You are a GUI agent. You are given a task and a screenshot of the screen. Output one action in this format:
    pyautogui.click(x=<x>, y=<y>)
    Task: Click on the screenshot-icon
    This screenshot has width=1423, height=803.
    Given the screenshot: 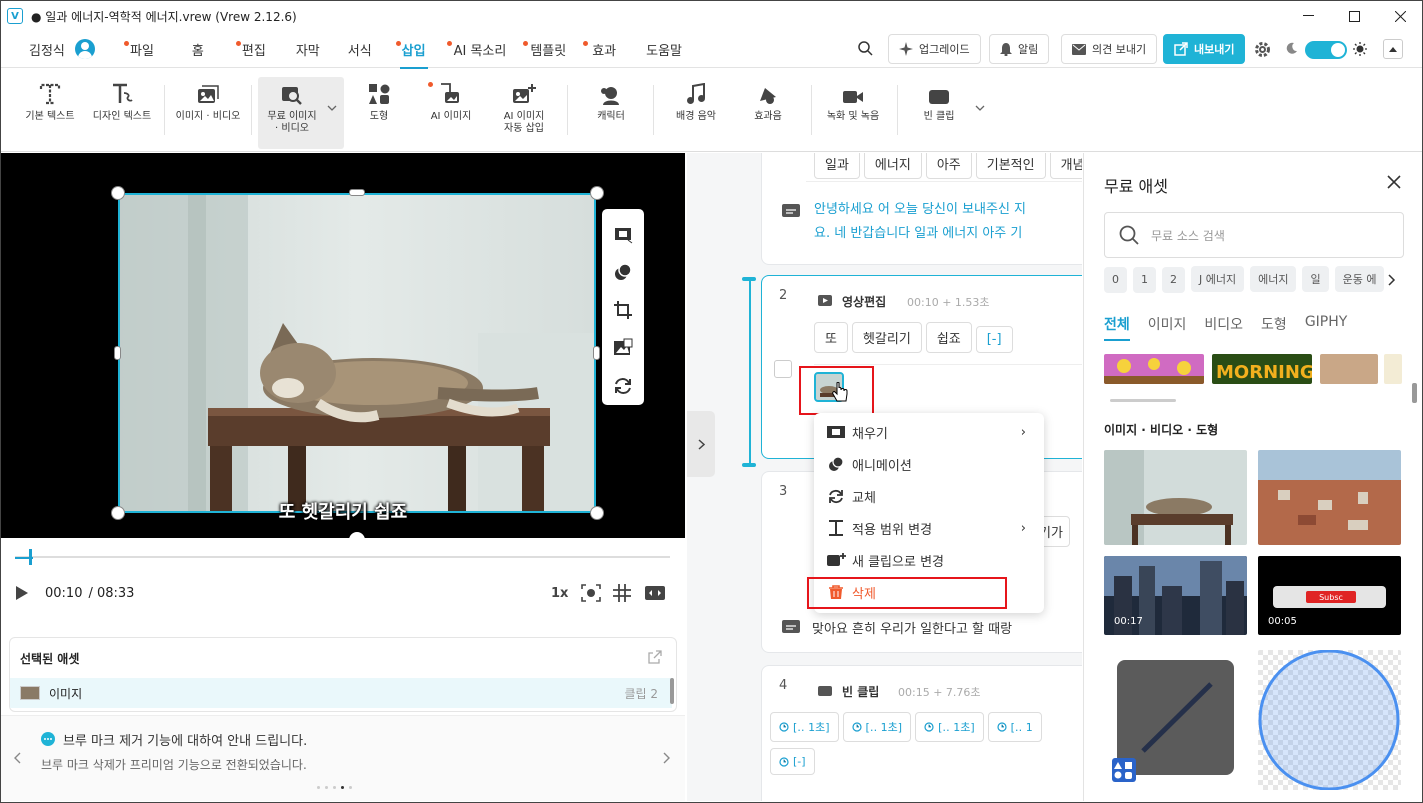 What is the action you would take?
    pyautogui.click(x=591, y=593)
    